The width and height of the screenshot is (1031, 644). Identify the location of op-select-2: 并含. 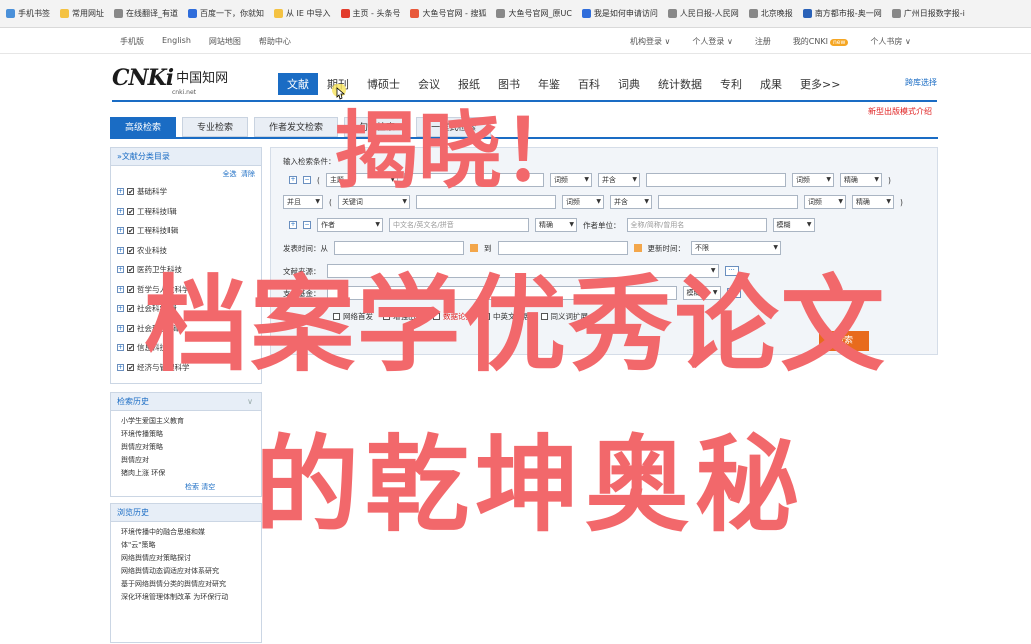
(630, 202).